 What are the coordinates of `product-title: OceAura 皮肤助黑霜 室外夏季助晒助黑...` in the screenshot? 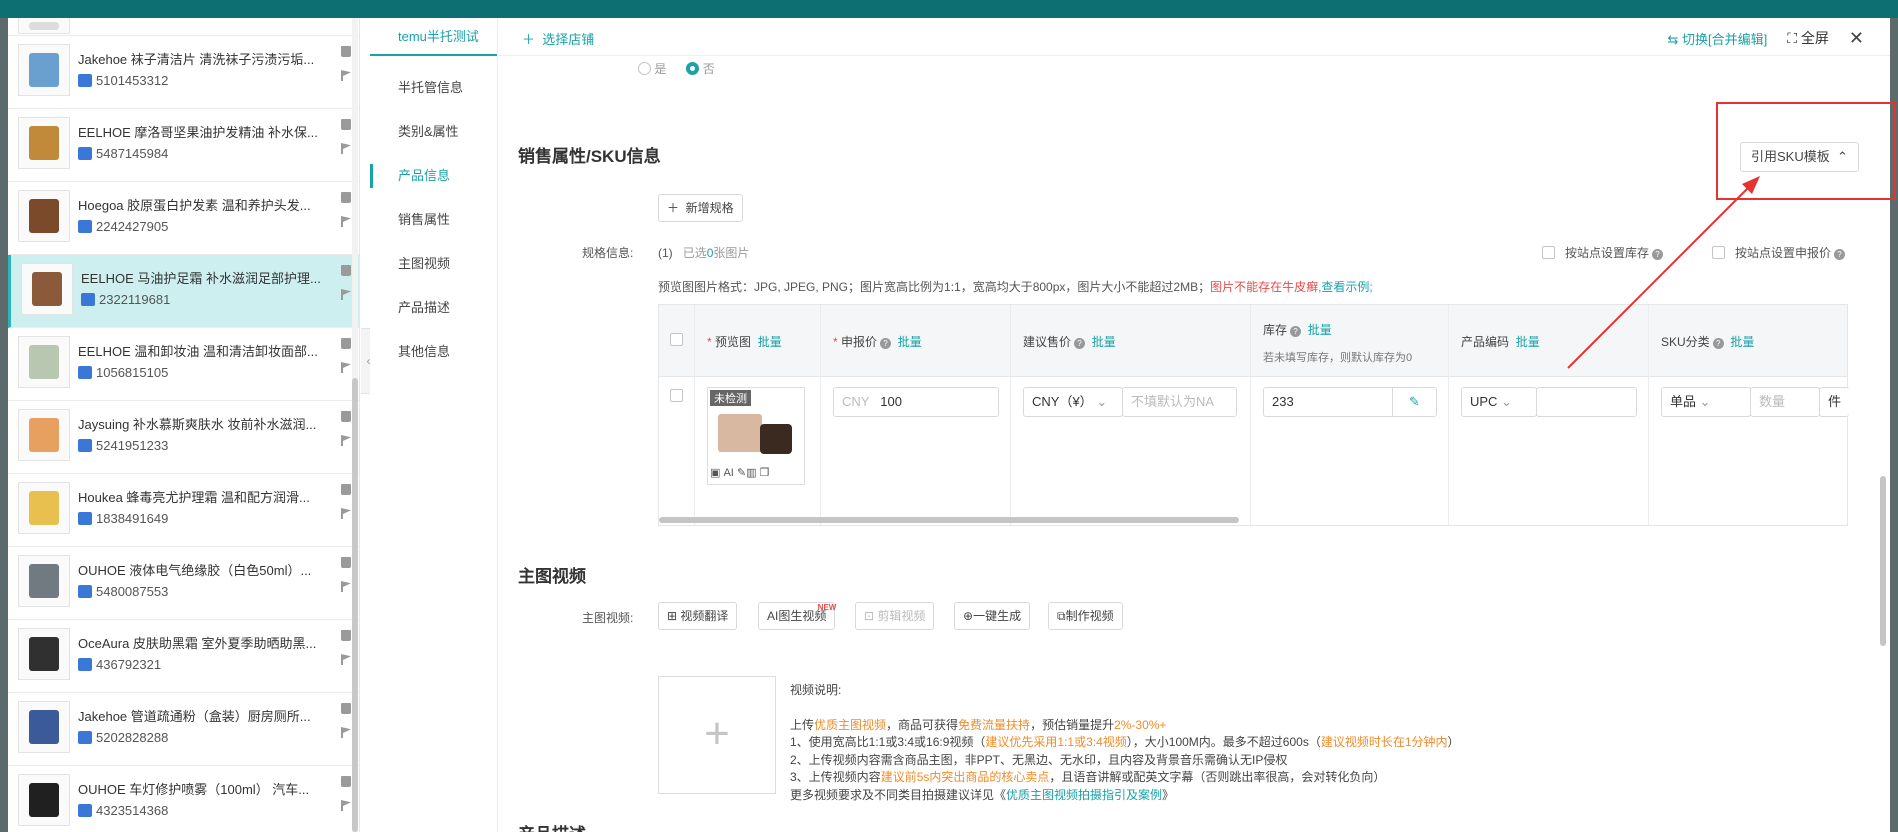 It's located at (197, 643).